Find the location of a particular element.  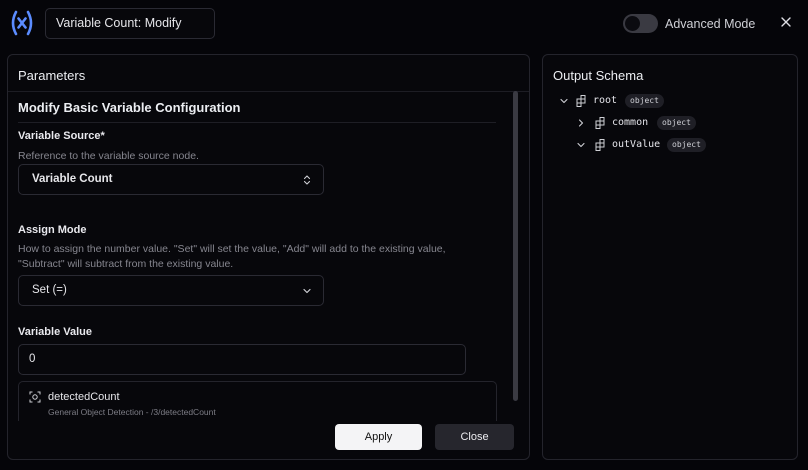

detection-target-icon is located at coordinates (35, 397).